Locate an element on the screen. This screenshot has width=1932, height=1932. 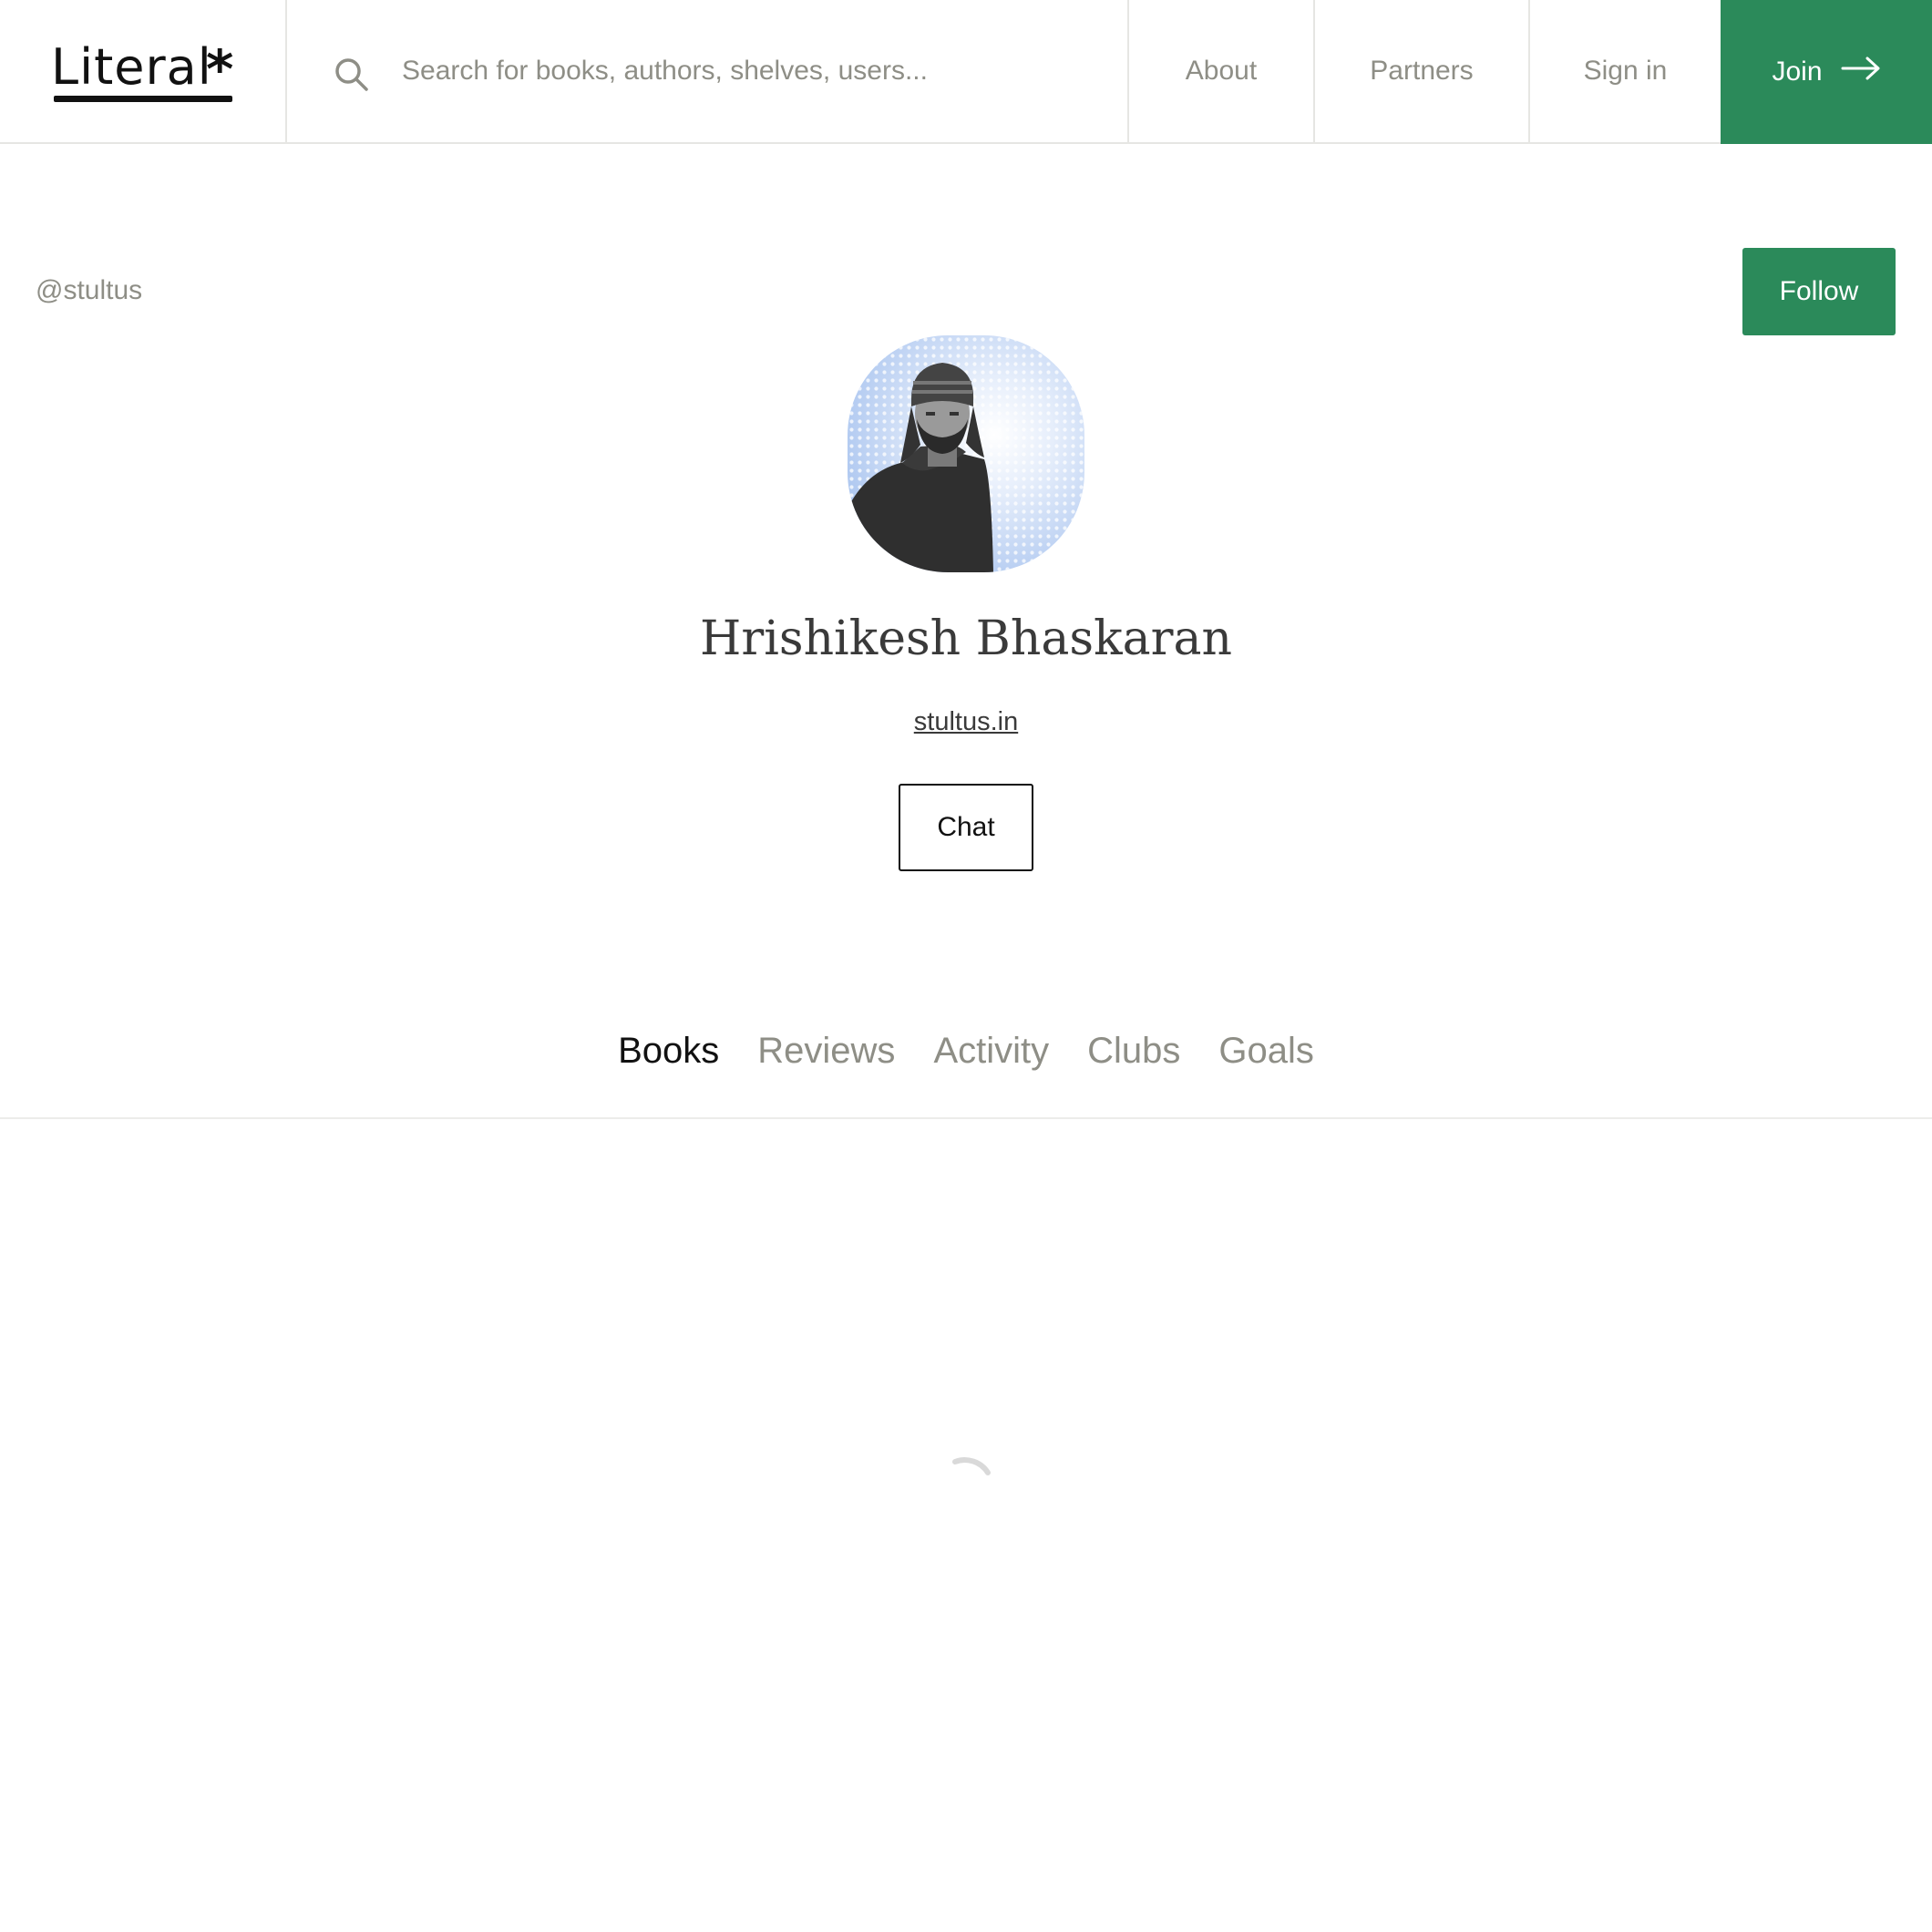
nav-sign-in-link: Sign in is located at coordinates (1625, 71).